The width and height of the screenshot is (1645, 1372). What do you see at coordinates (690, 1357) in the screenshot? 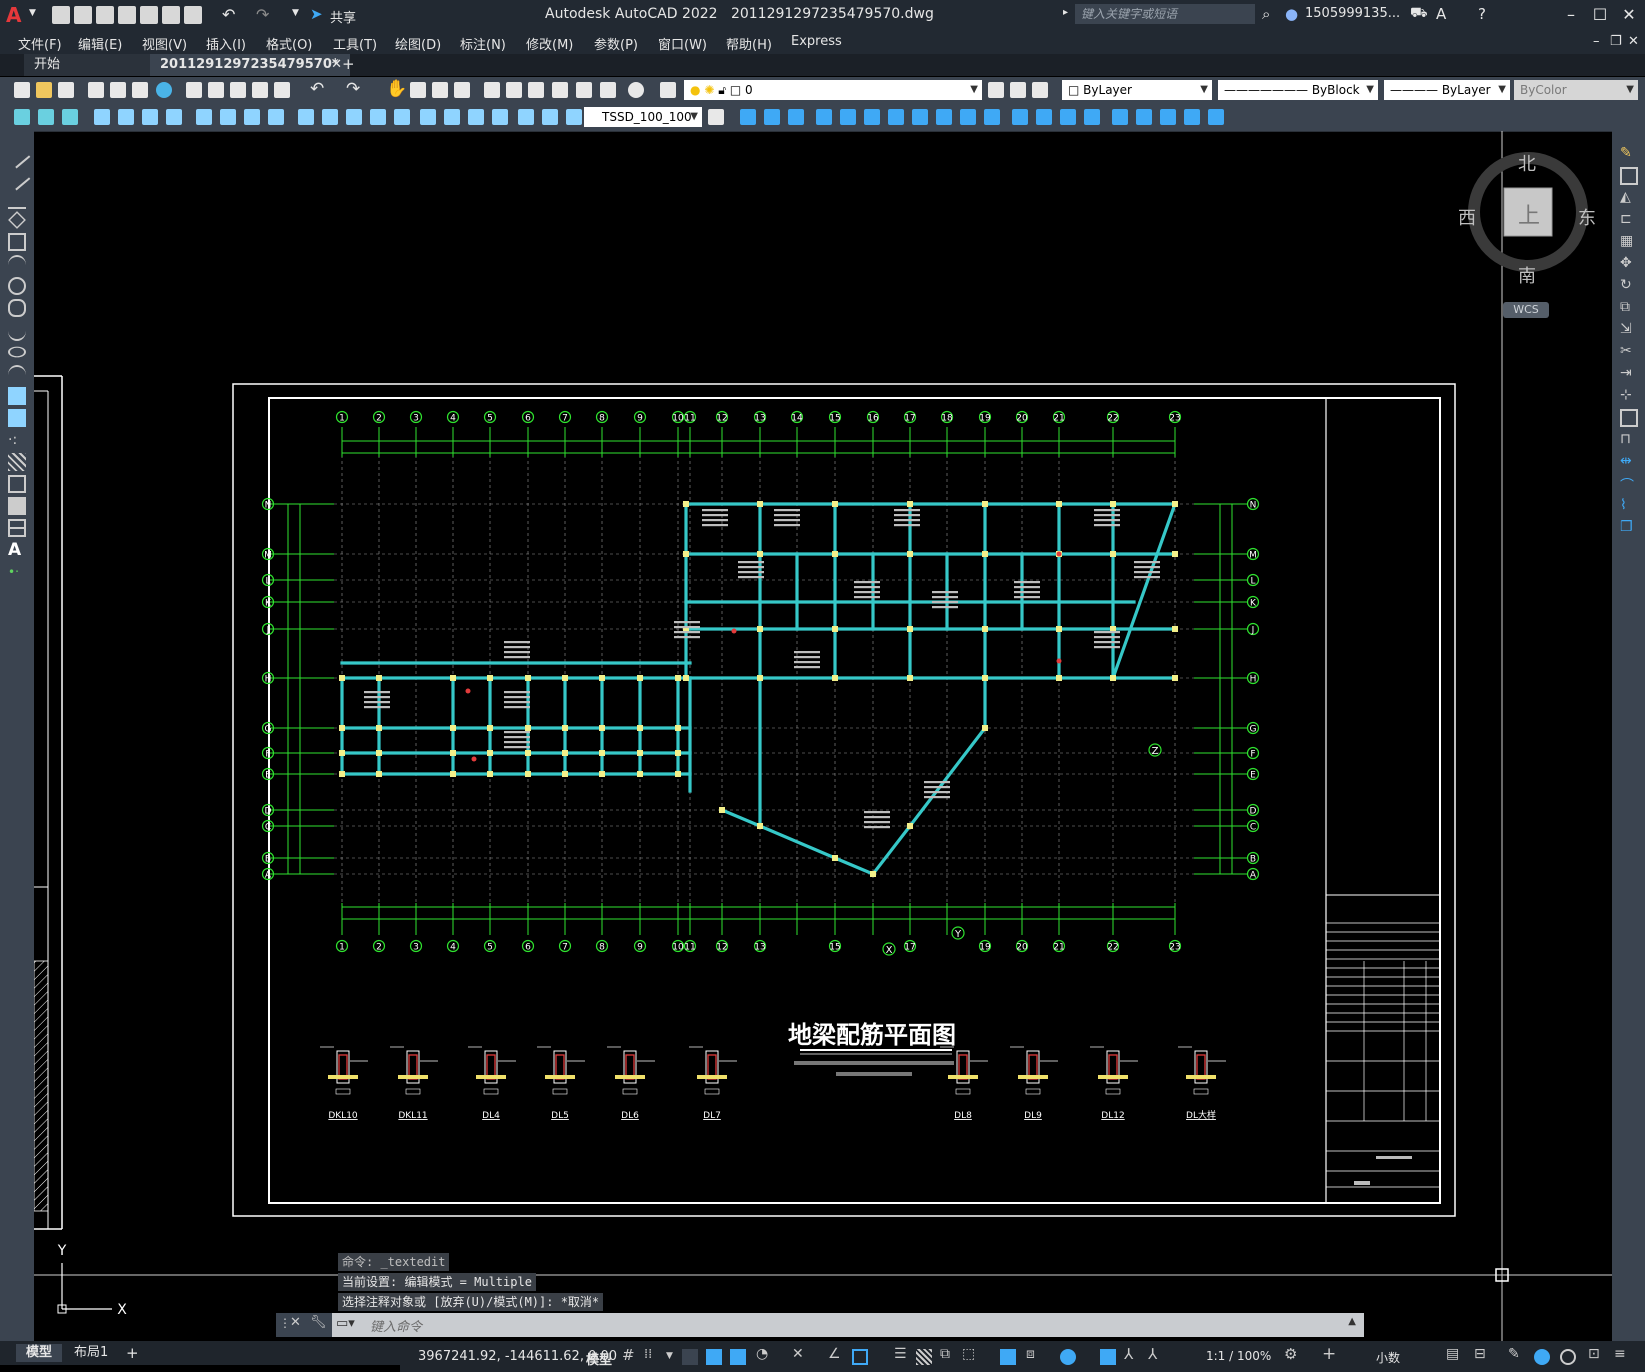
I see `infer-constraints-icon` at bounding box center [690, 1357].